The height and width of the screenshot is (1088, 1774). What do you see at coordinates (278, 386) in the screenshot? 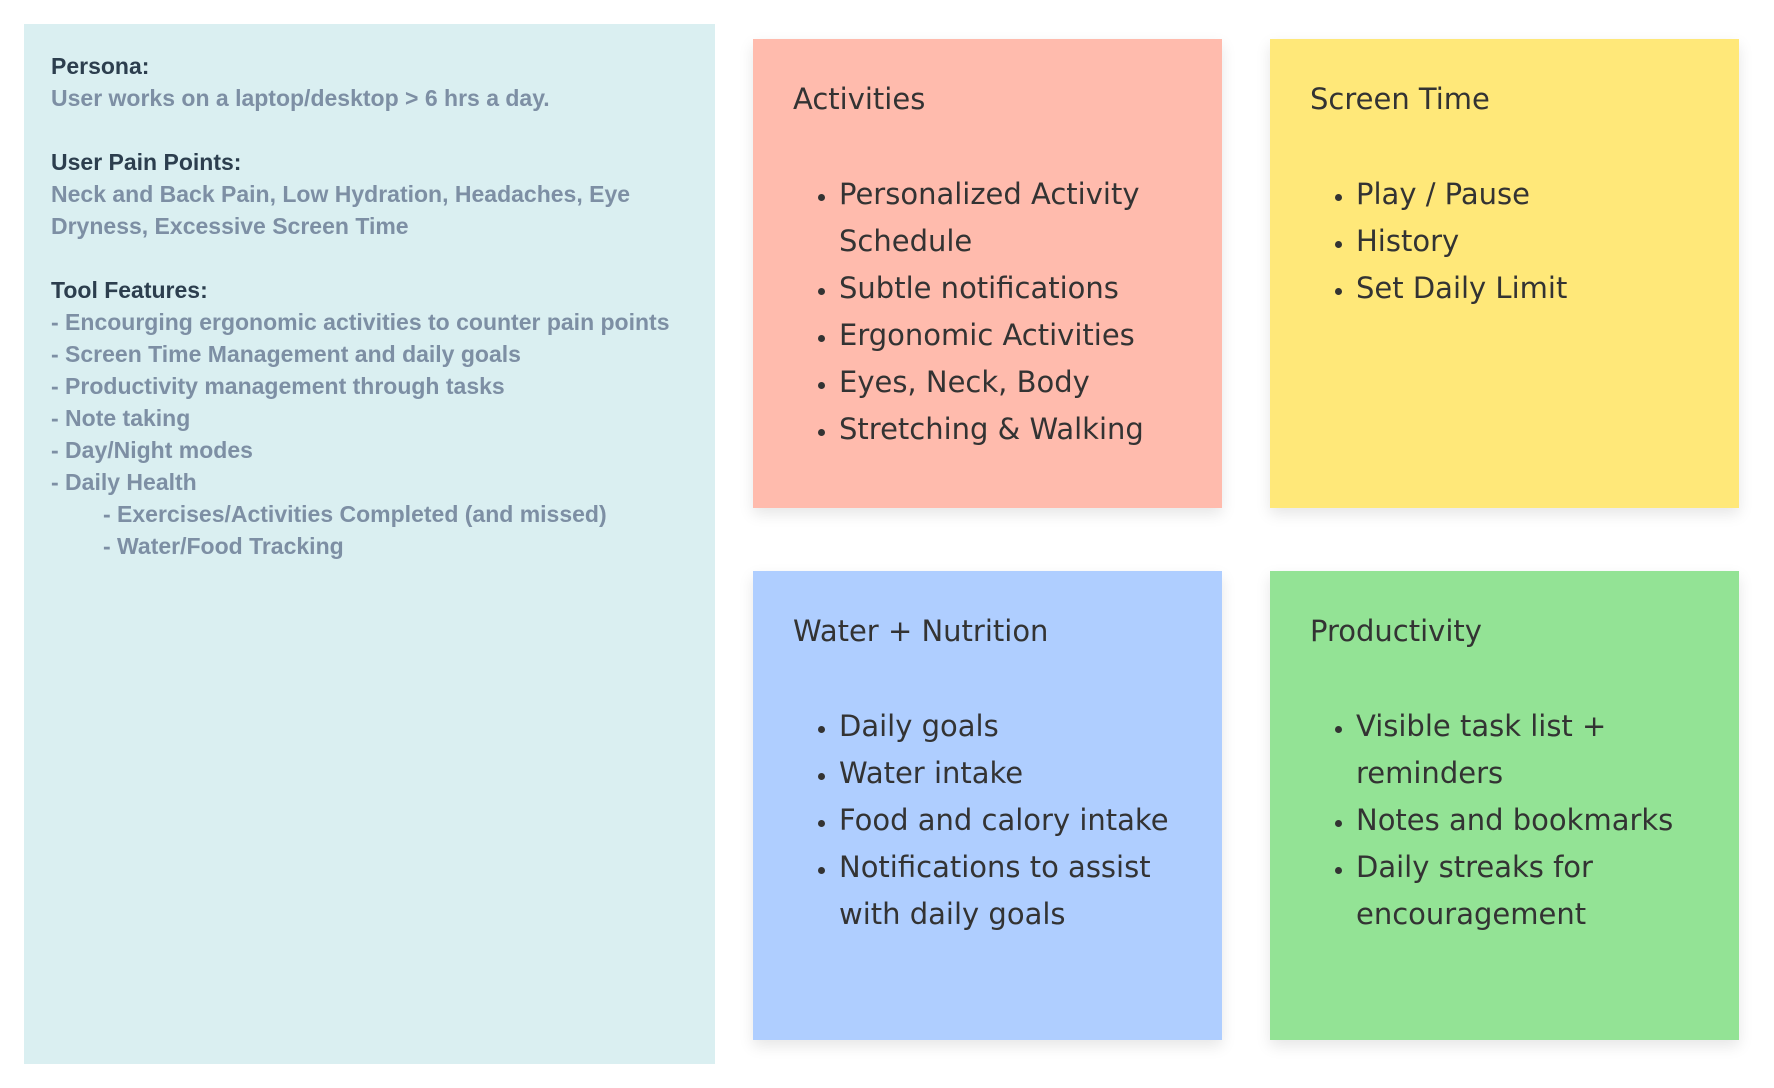
I see `feature-item: - Productivity management through tasks` at bounding box center [278, 386].